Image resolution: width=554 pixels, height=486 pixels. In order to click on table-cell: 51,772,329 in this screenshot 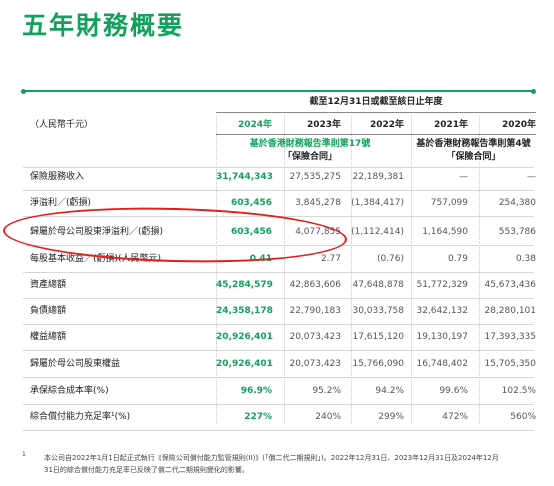, I will do `click(442, 285)`.